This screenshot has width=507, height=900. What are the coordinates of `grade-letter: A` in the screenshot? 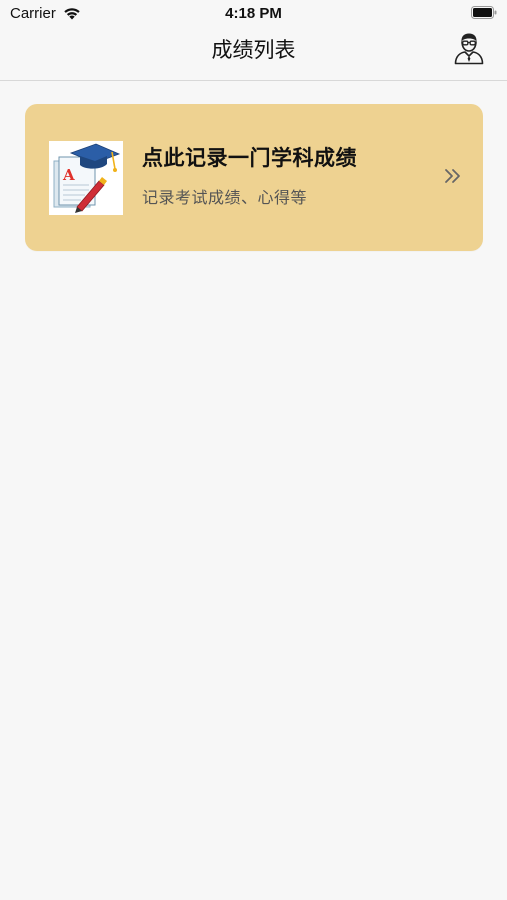 It's located at (68, 175).